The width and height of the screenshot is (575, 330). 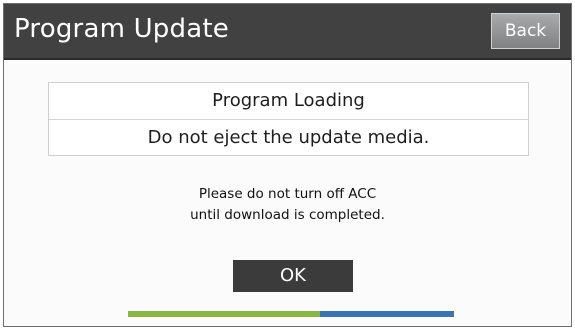 What do you see at coordinates (288, 137) in the screenshot?
I see `warning-message: Do not eject the update media.` at bounding box center [288, 137].